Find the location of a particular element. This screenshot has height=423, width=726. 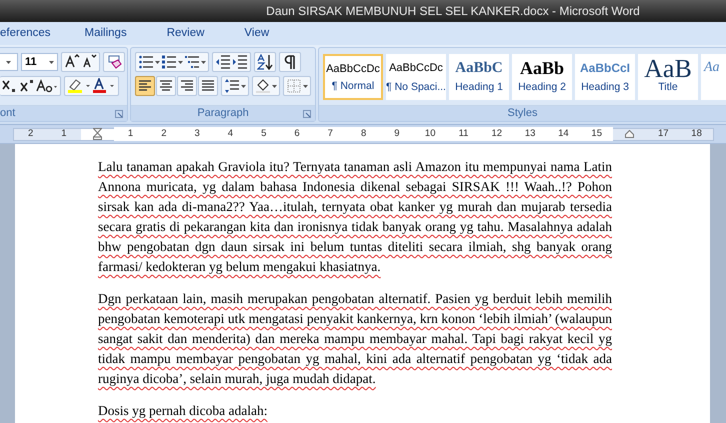

format-buttons is located at coordinates (30, 86).